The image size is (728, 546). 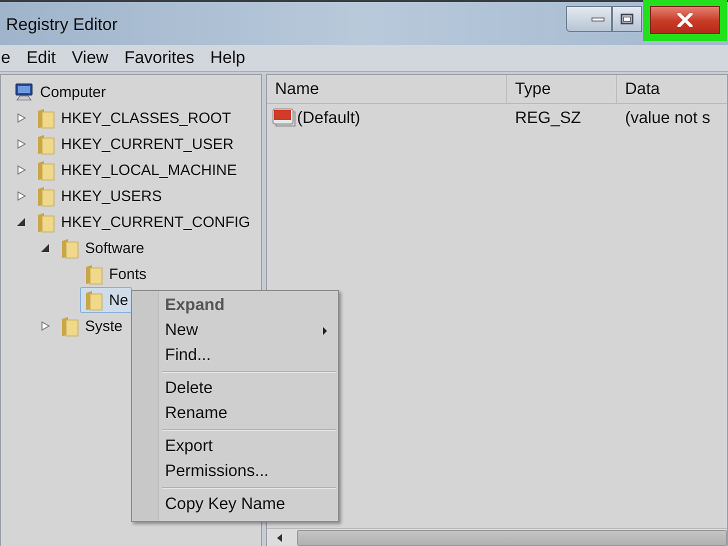 What do you see at coordinates (235, 305) in the screenshot?
I see `menu-item: Expand` at bounding box center [235, 305].